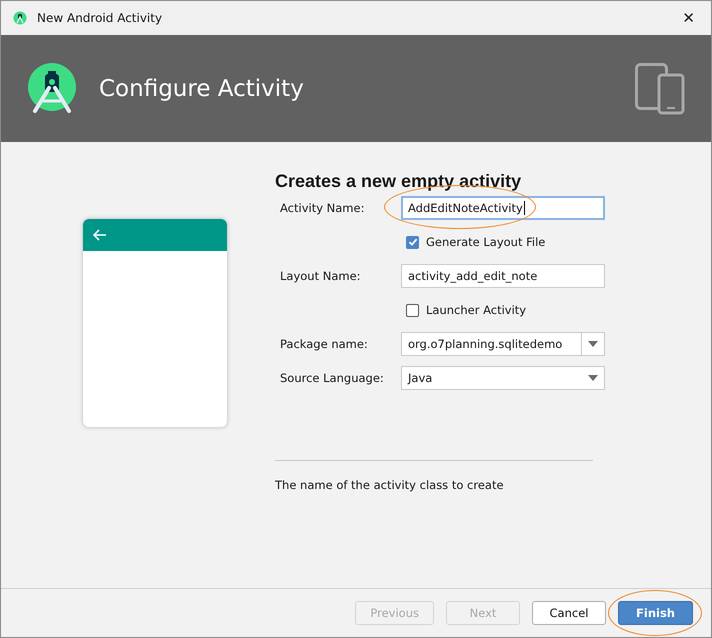  What do you see at coordinates (20, 18) in the screenshot?
I see `app-logo-icon` at bounding box center [20, 18].